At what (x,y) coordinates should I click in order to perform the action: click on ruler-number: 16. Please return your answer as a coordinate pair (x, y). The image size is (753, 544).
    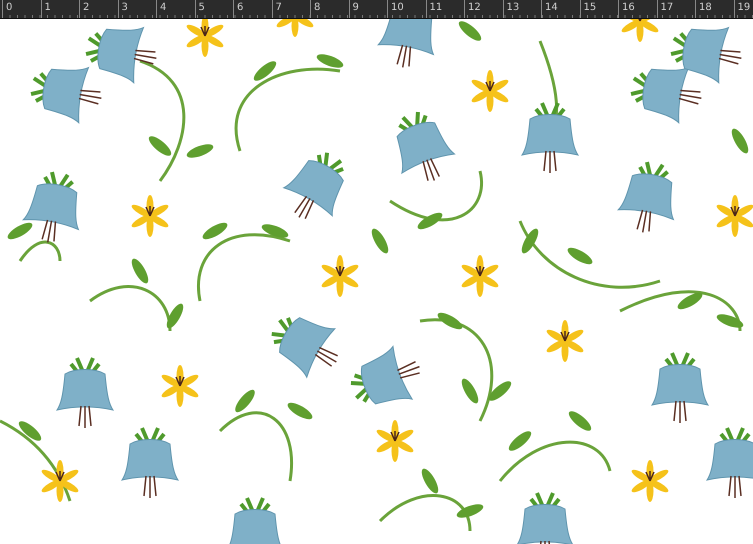
    Looking at the image, I should click on (628, 7).